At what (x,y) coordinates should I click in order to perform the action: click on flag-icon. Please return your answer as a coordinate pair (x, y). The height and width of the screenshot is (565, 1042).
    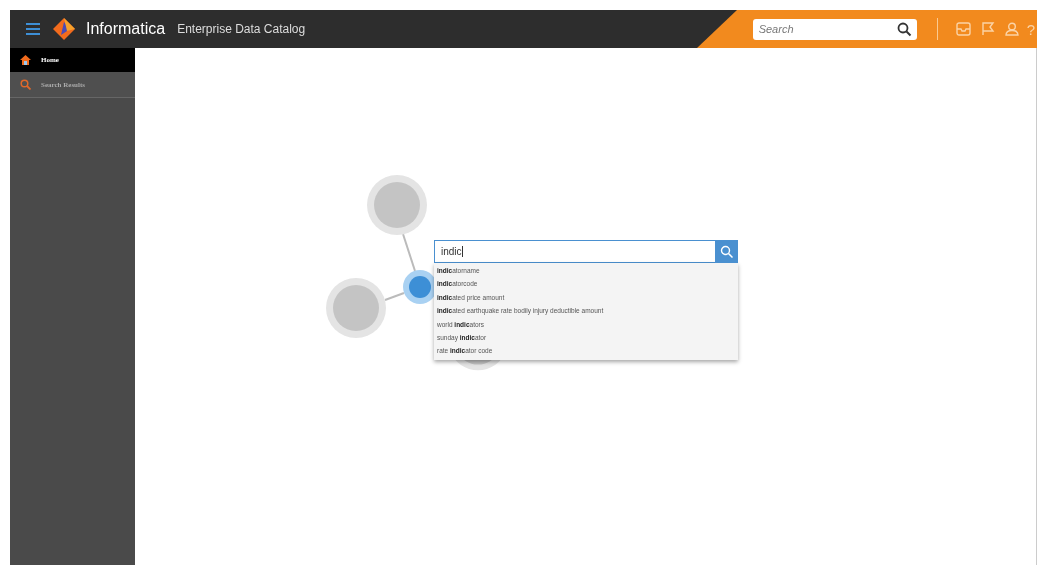
    Looking at the image, I should click on (987, 29).